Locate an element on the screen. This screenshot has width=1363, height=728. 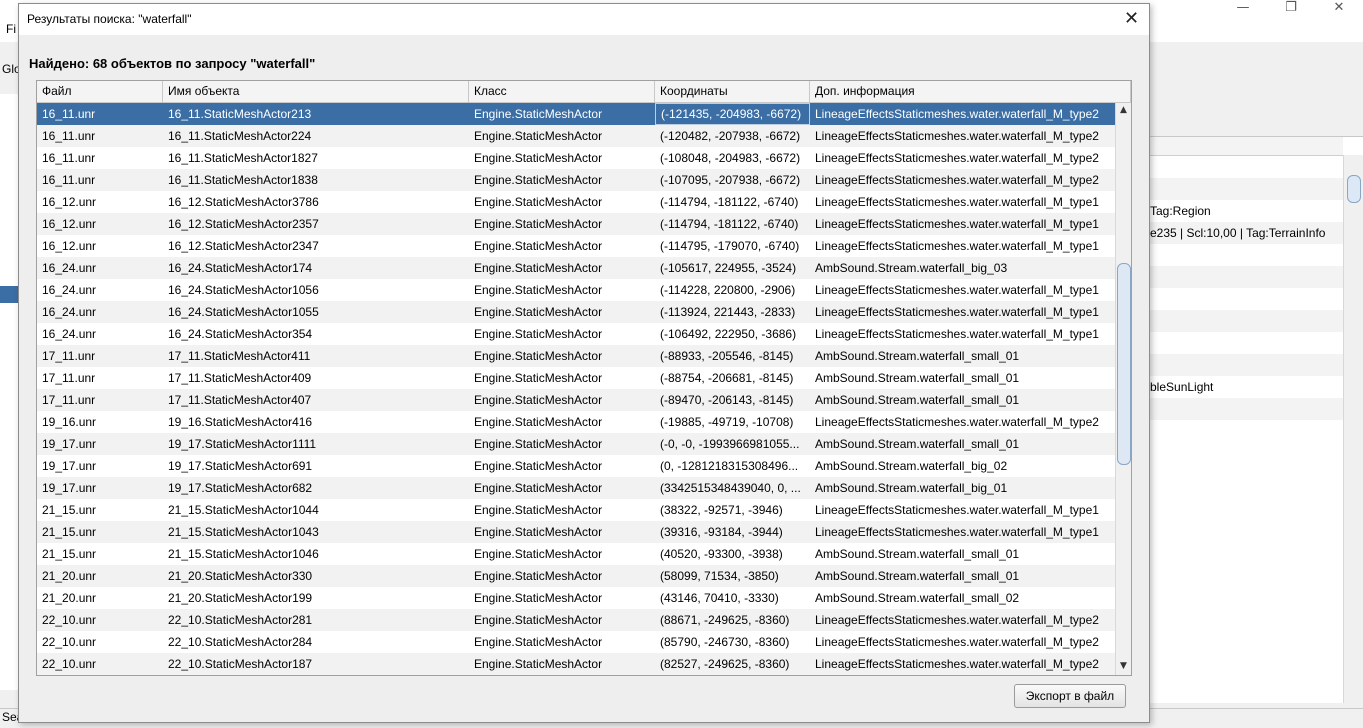
column-header-coordinates: Координаты is located at coordinates (732, 91).